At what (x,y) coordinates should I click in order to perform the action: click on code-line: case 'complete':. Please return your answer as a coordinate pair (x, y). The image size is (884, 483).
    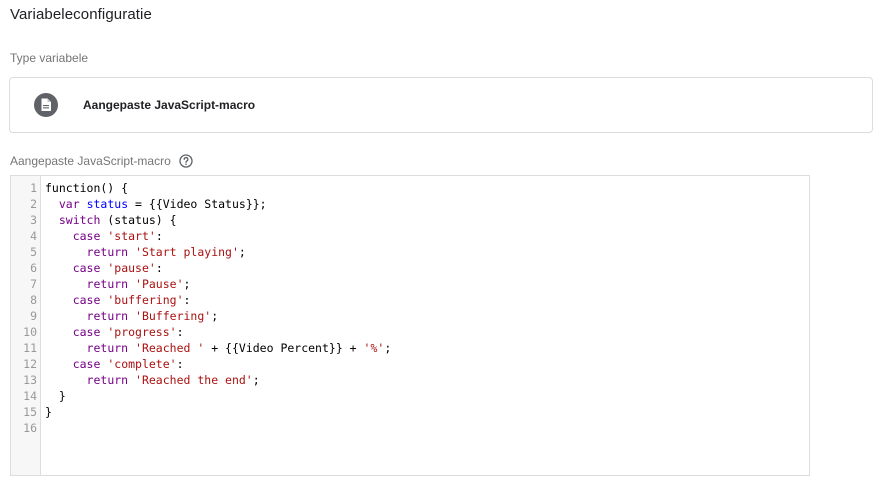
    Looking at the image, I should click on (427, 364).